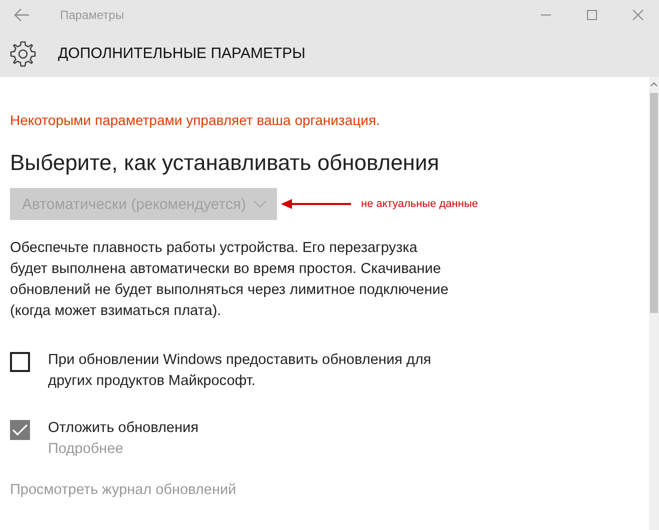 The width and height of the screenshot is (659, 530). What do you see at coordinates (92, 15) in the screenshot?
I see `window-title: Параметры` at bounding box center [92, 15].